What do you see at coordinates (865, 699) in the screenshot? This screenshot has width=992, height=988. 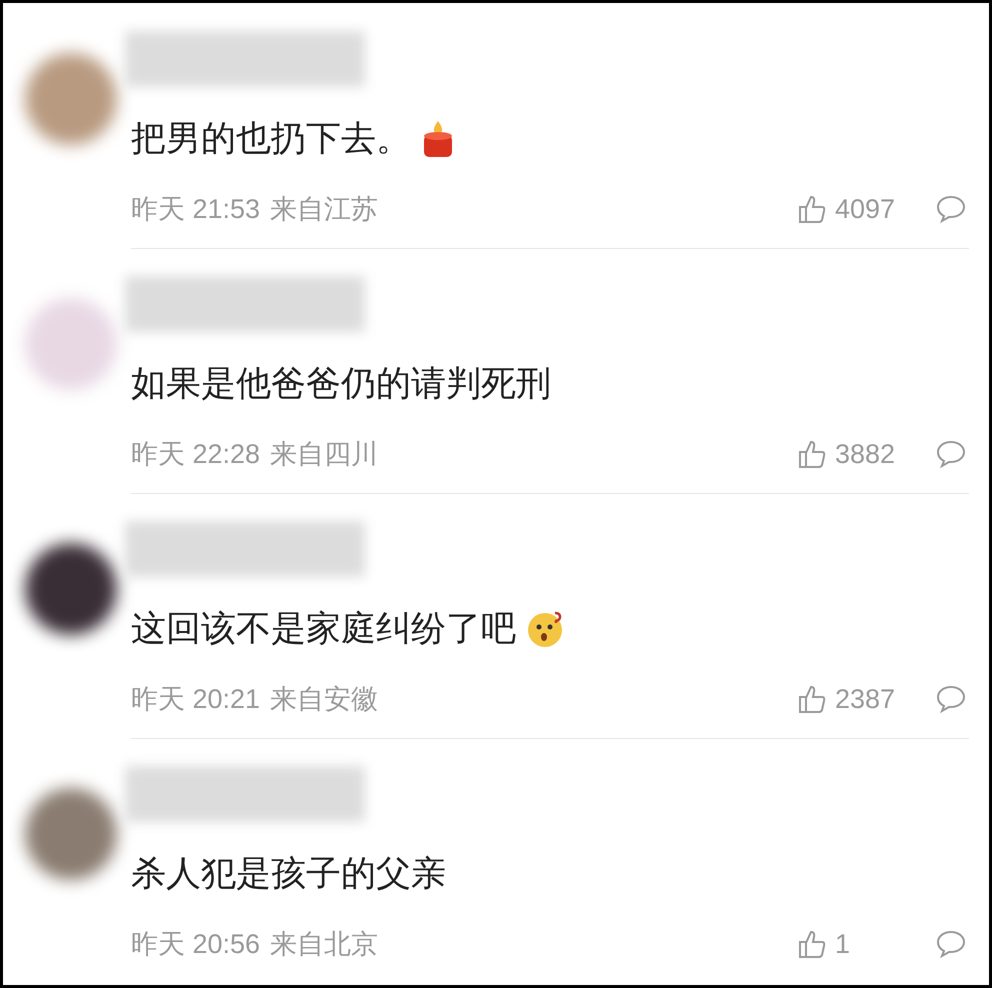 I see `like-count: 2387` at bounding box center [865, 699].